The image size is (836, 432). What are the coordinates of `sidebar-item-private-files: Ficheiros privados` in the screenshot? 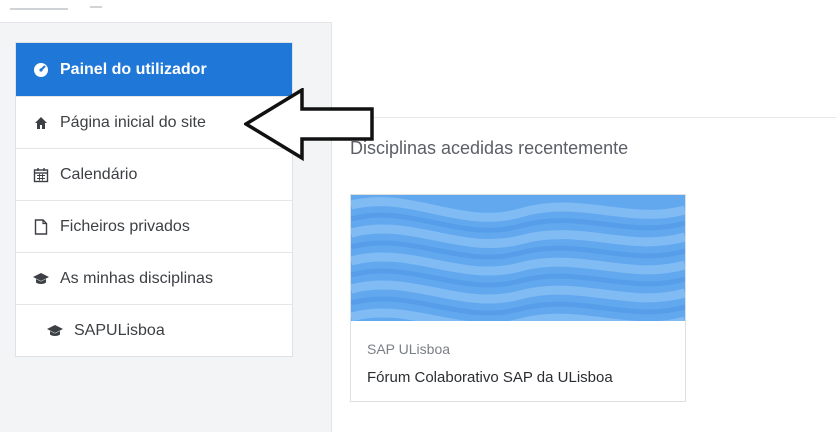 It's located at (154, 226).